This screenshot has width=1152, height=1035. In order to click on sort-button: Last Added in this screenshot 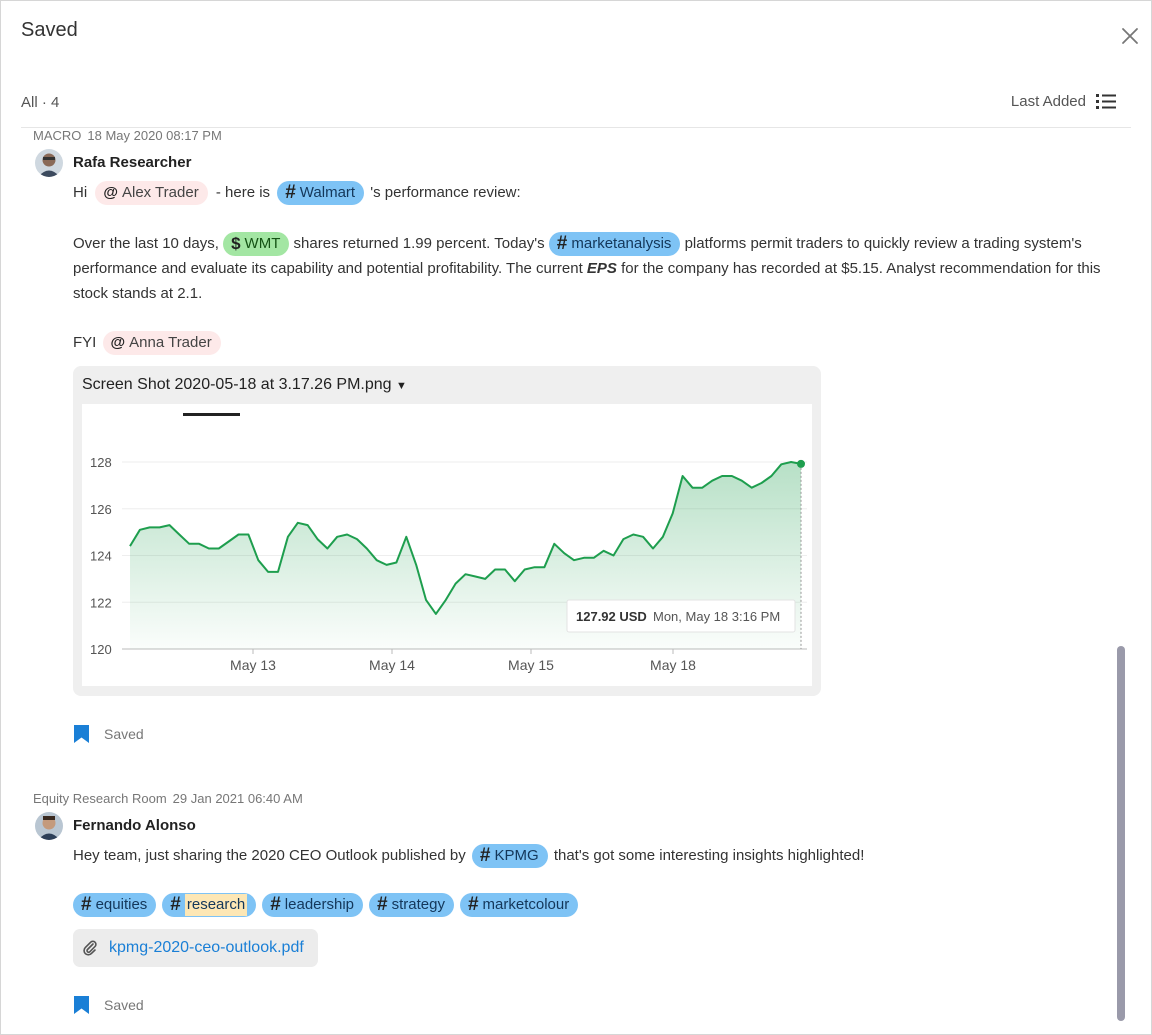, I will do `click(1064, 101)`.